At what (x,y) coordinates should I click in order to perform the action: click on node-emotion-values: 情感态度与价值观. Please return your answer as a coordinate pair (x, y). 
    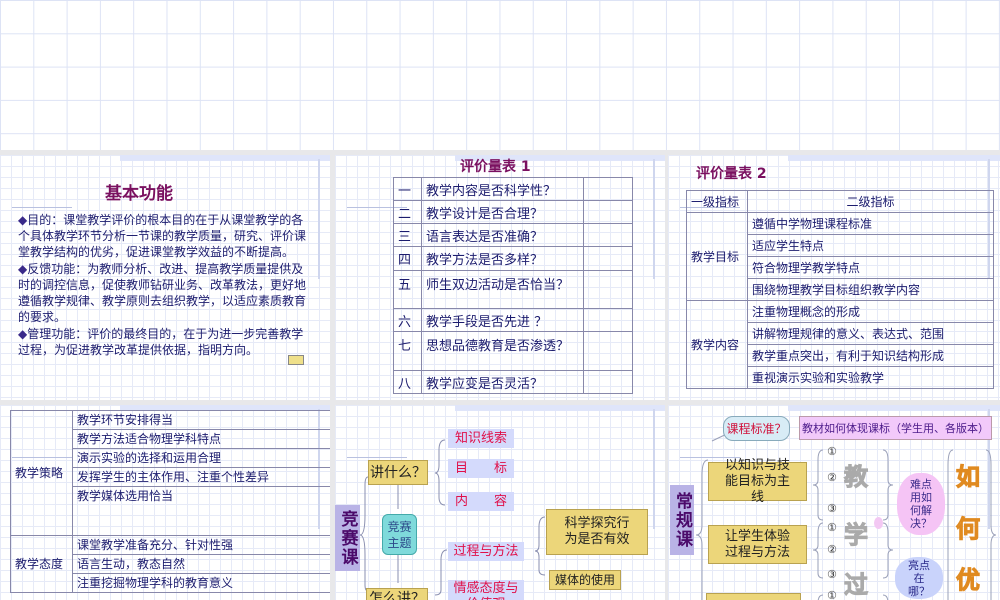
    Looking at the image, I should click on (486, 590).